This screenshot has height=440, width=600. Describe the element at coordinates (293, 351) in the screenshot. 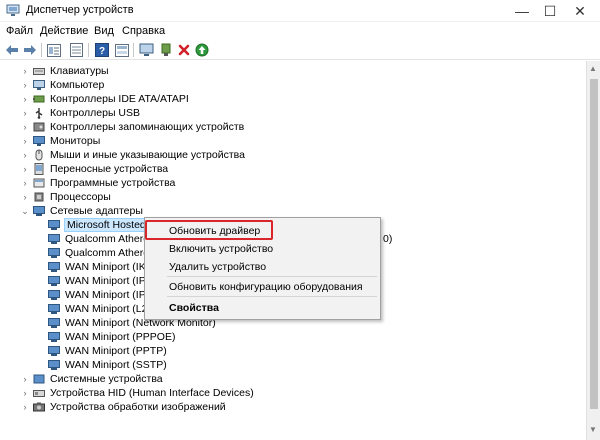

I see `network-device-row: WAN Miniport (PPTP)` at that location.